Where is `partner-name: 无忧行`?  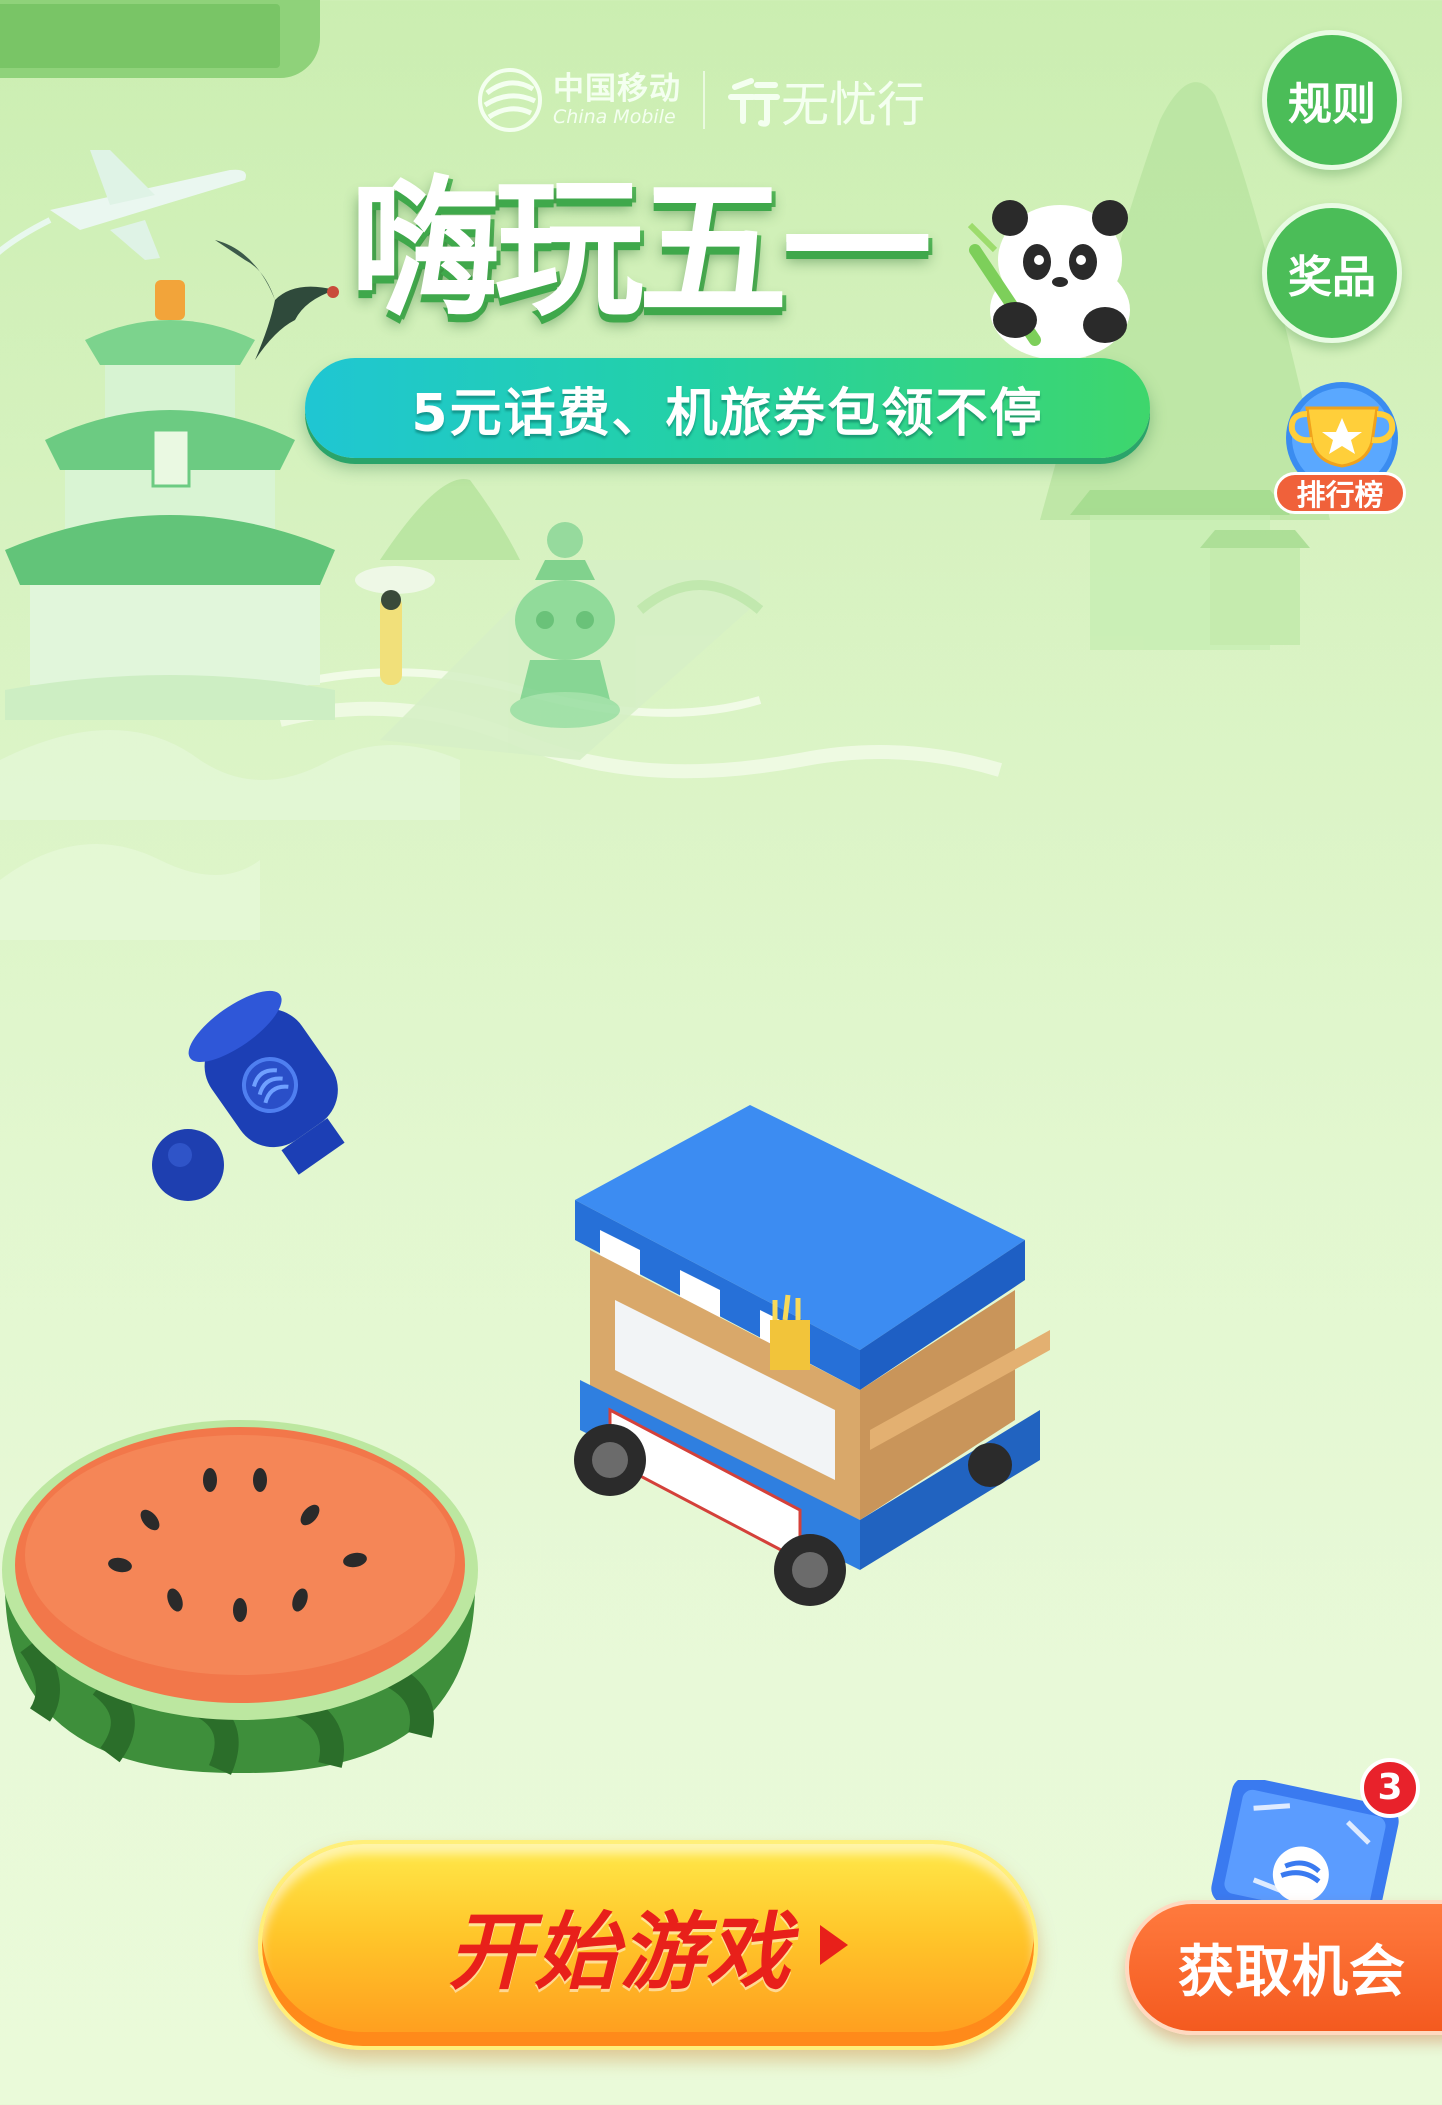 partner-name: 无忧行 is located at coordinates (853, 105).